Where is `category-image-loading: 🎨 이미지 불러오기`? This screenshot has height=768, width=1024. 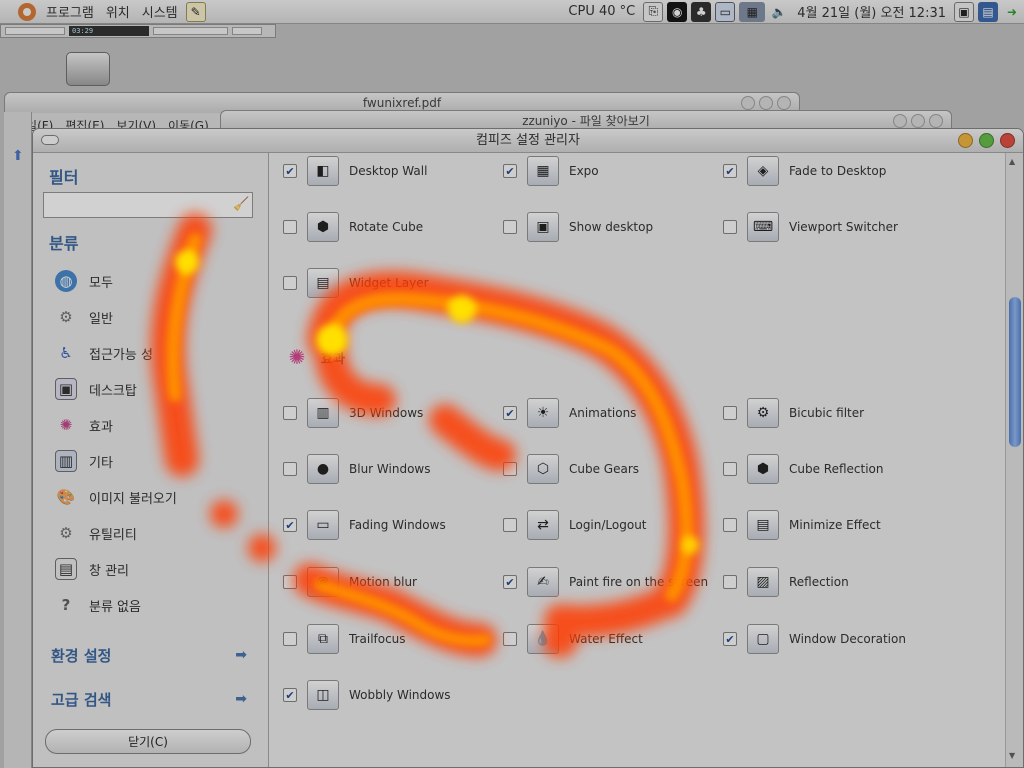
category-image-loading: 🎨 이미지 불러오기 is located at coordinates (155, 497).